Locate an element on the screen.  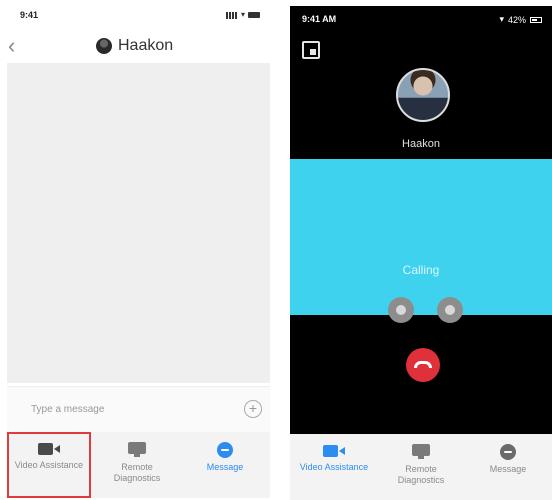
caller-avatar is located at coordinates (423, 95).